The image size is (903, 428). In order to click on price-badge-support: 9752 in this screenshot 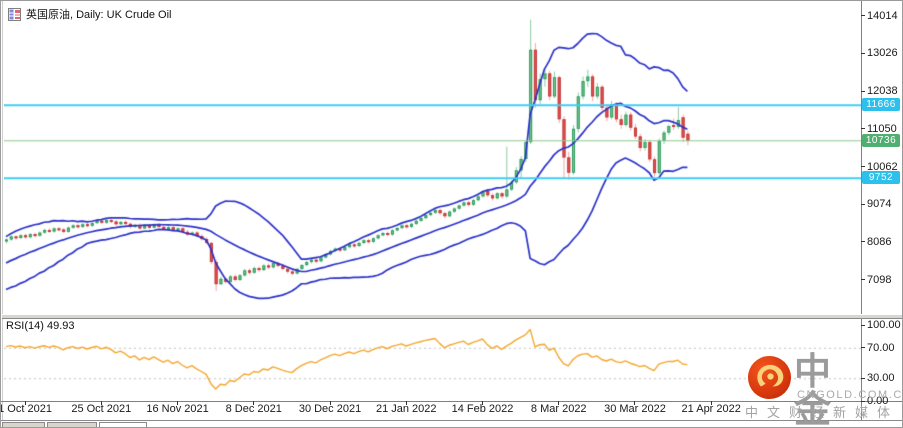, I will do `click(881, 178)`.